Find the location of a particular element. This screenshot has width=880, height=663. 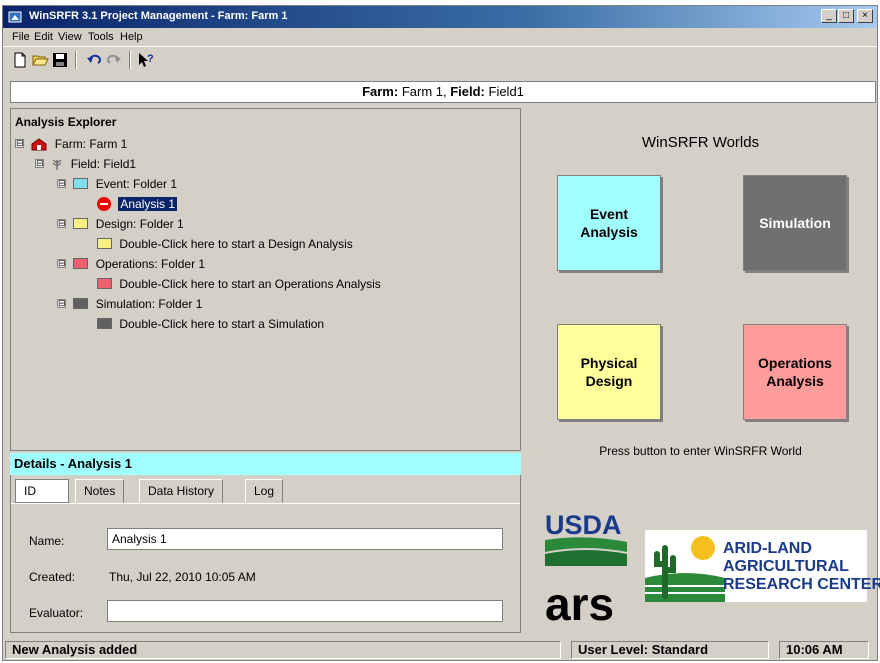

field-value: Field1 is located at coordinates (504, 91).